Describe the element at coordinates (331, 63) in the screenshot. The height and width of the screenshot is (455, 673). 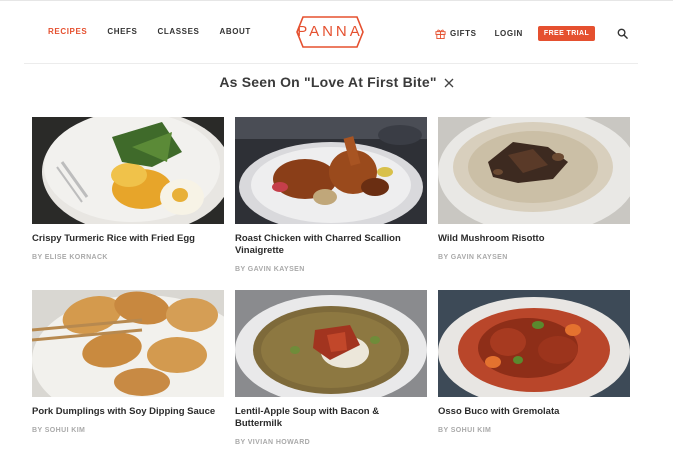
I see `header-divider` at that location.